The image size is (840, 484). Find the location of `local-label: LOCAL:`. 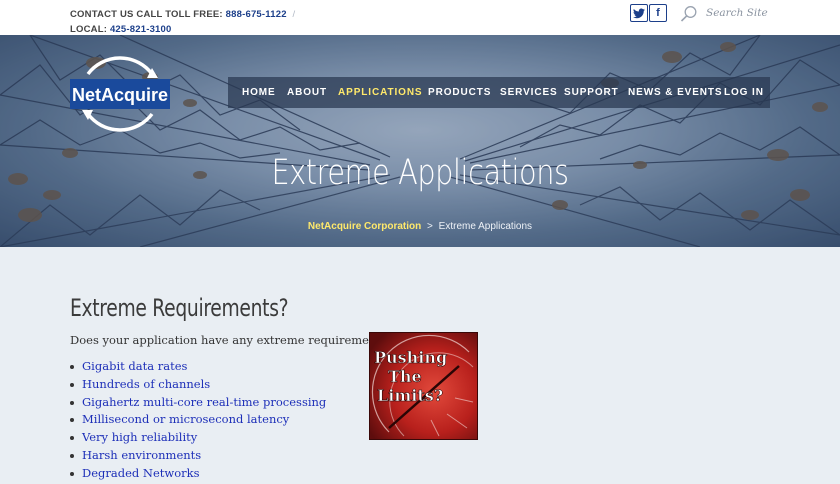

local-label: LOCAL: is located at coordinates (89, 29).